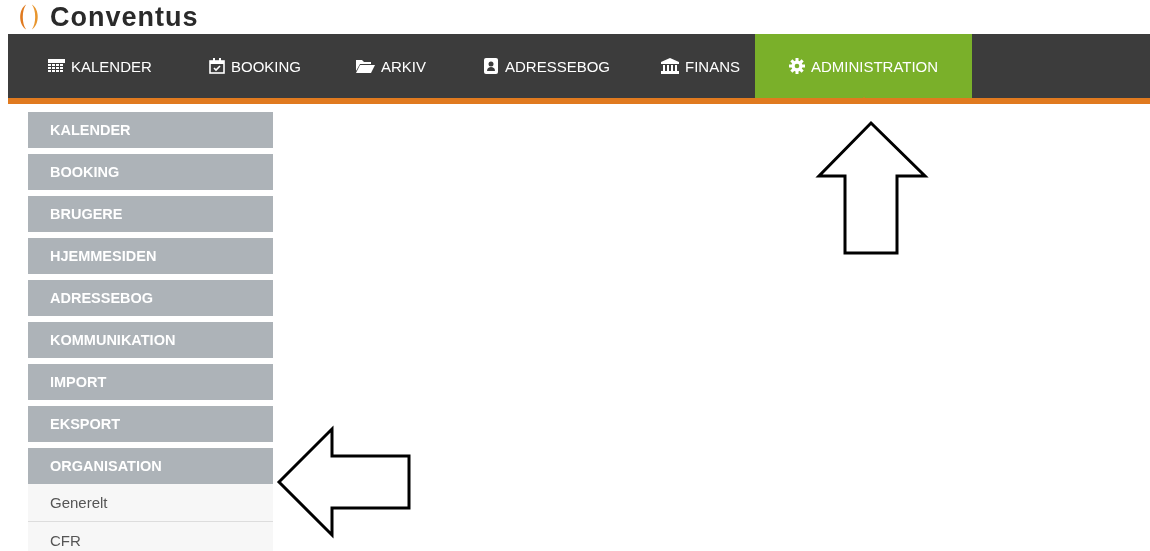 This screenshot has width=1150, height=551. I want to click on sidebar-section: KALENDER, so click(150, 130).